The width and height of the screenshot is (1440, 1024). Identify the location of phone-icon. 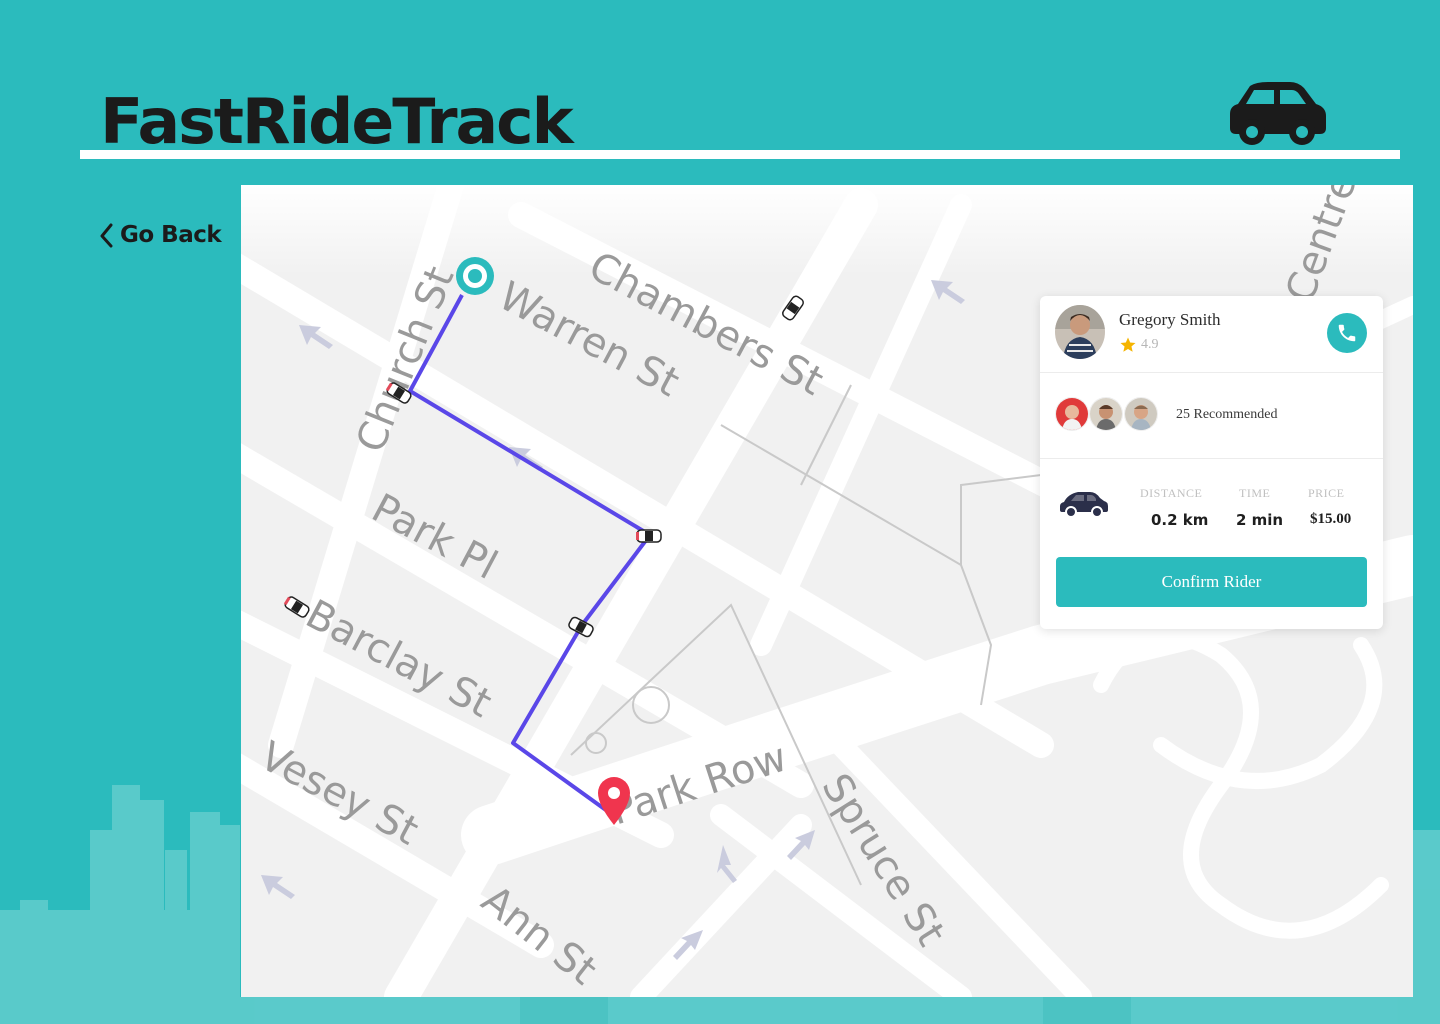
(1347, 333).